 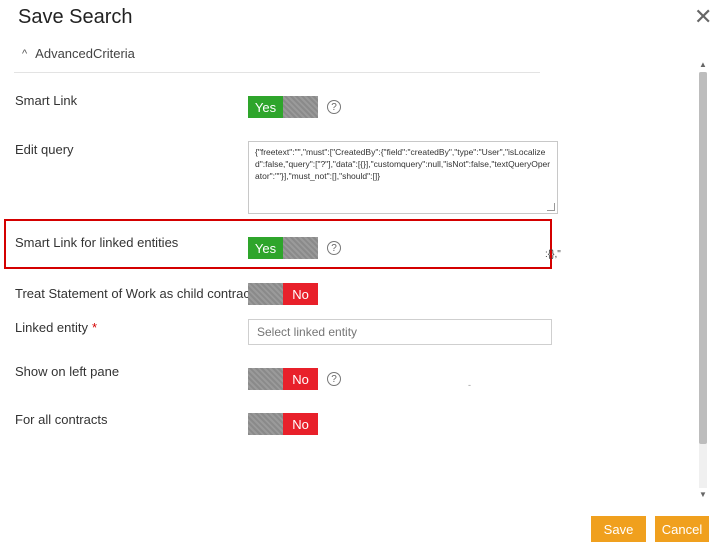 I want to click on advanced-criteria-section-toggle: ^ AdvancedCriteria, so click(x=78, y=53).